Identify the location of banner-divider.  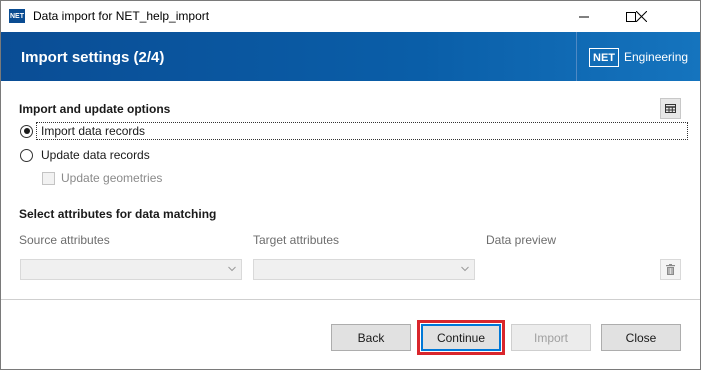
(576, 56).